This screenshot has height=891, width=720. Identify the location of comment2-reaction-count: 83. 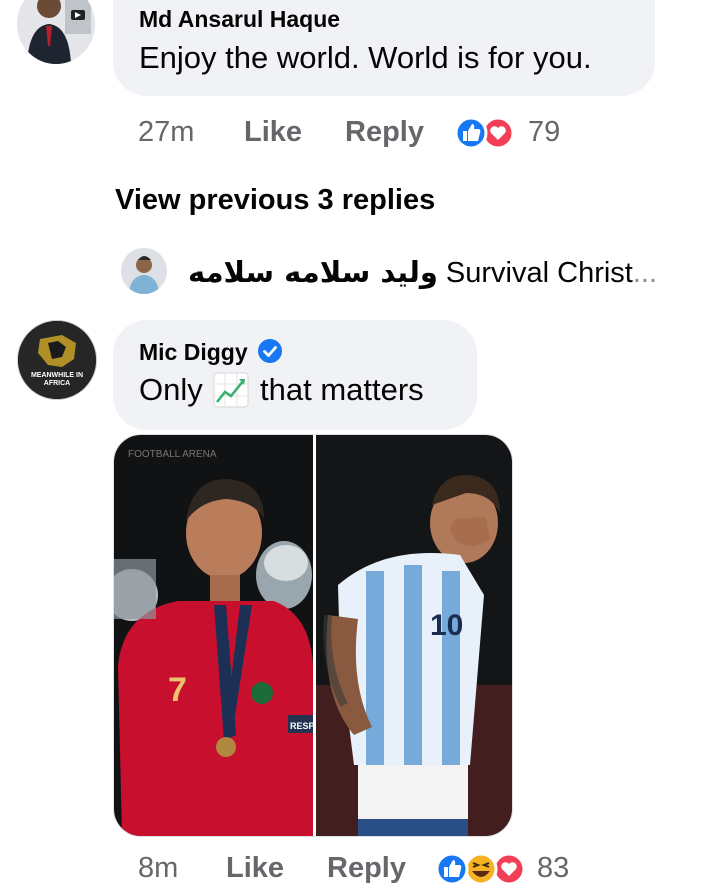
(553, 868).